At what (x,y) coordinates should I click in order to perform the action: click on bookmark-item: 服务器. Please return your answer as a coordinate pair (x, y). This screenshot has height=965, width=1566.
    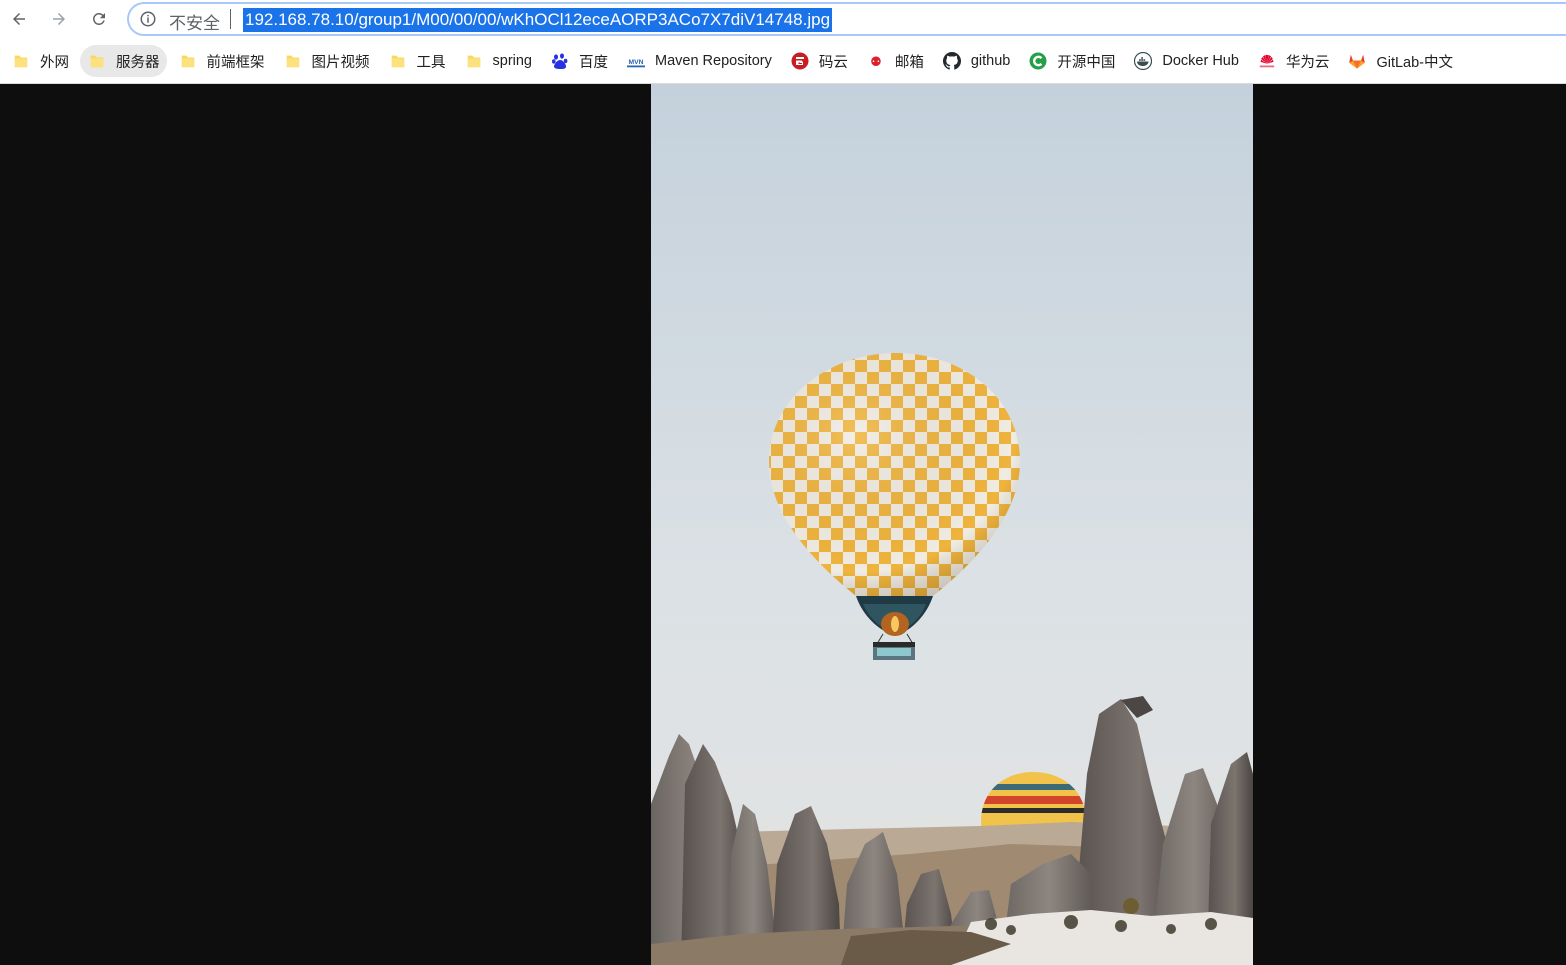
    Looking at the image, I should click on (123, 61).